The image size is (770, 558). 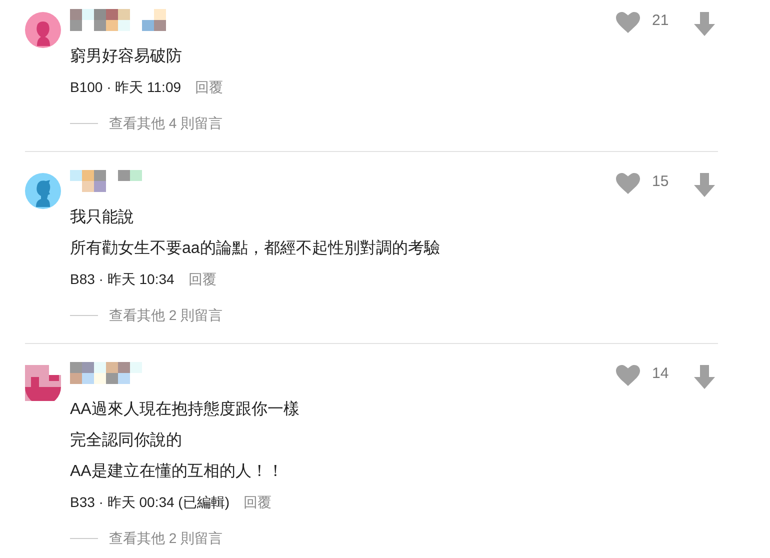 I want to click on like-count: 21, so click(x=661, y=20).